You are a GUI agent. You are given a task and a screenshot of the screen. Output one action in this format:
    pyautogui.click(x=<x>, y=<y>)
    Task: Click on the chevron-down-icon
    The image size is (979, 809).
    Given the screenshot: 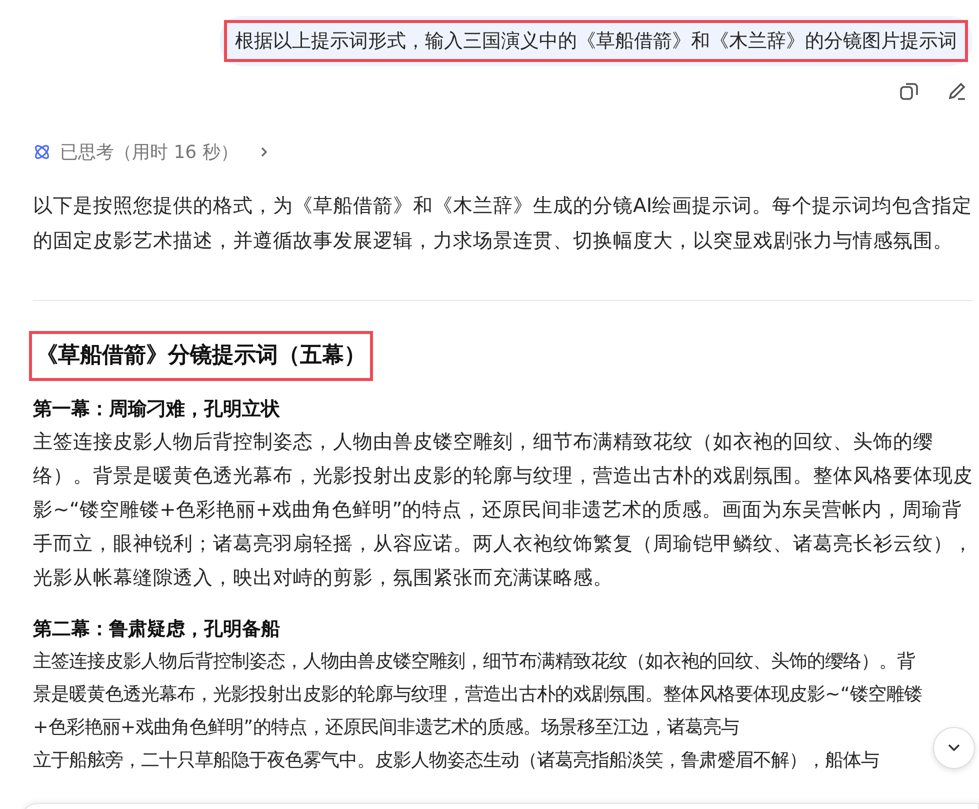 What is the action you would take?
    pyautogui.click(x=954, y=748)
    